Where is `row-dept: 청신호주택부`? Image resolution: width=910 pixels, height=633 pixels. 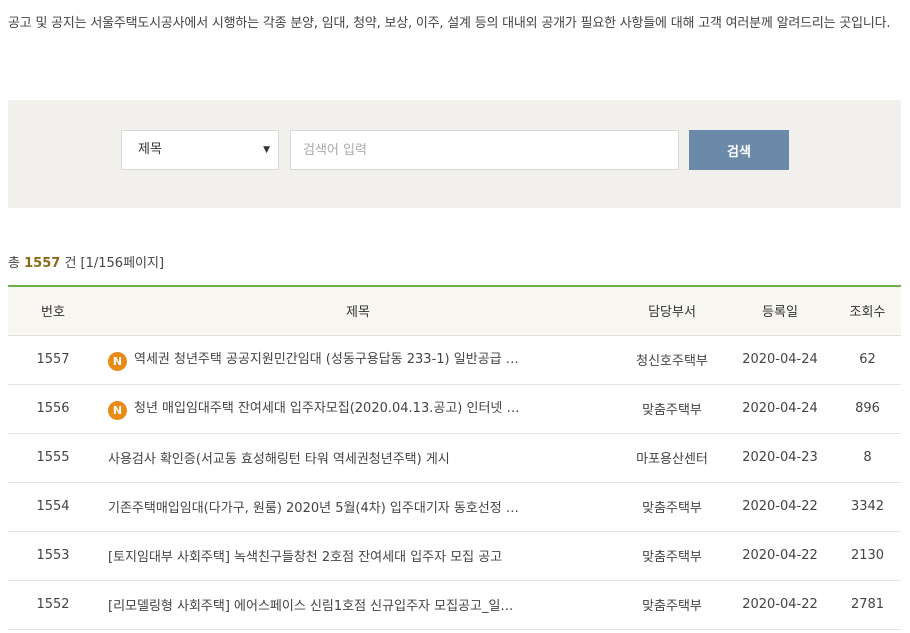
row-dept: 청신호주택부 is located at coordinates (672, 360).